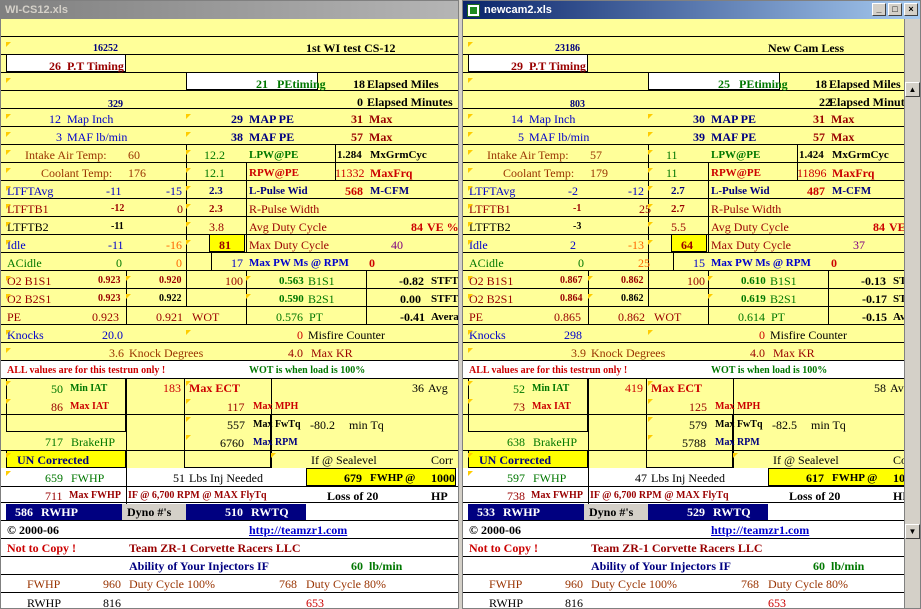 Image resolution: width=921 pixels, height=609 pixels. What do you see at coordinates (30, 191) in the screenshot?
I see `left-ltftavg-label: LTFTAvg` at bounding box center [30, 191].